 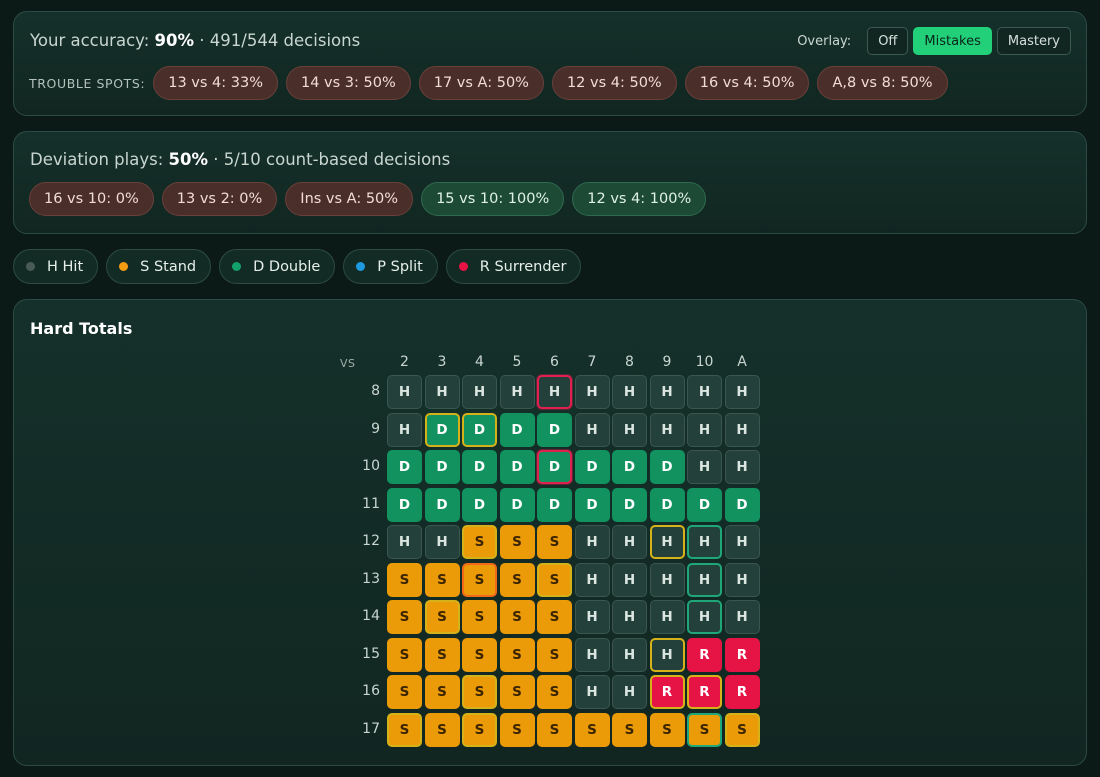 What do you see at coordinates (493, 199) in the screenshot?
I see `deviation-play-chip: 15 vs 10: 100%` at bounding box center [493, 199].